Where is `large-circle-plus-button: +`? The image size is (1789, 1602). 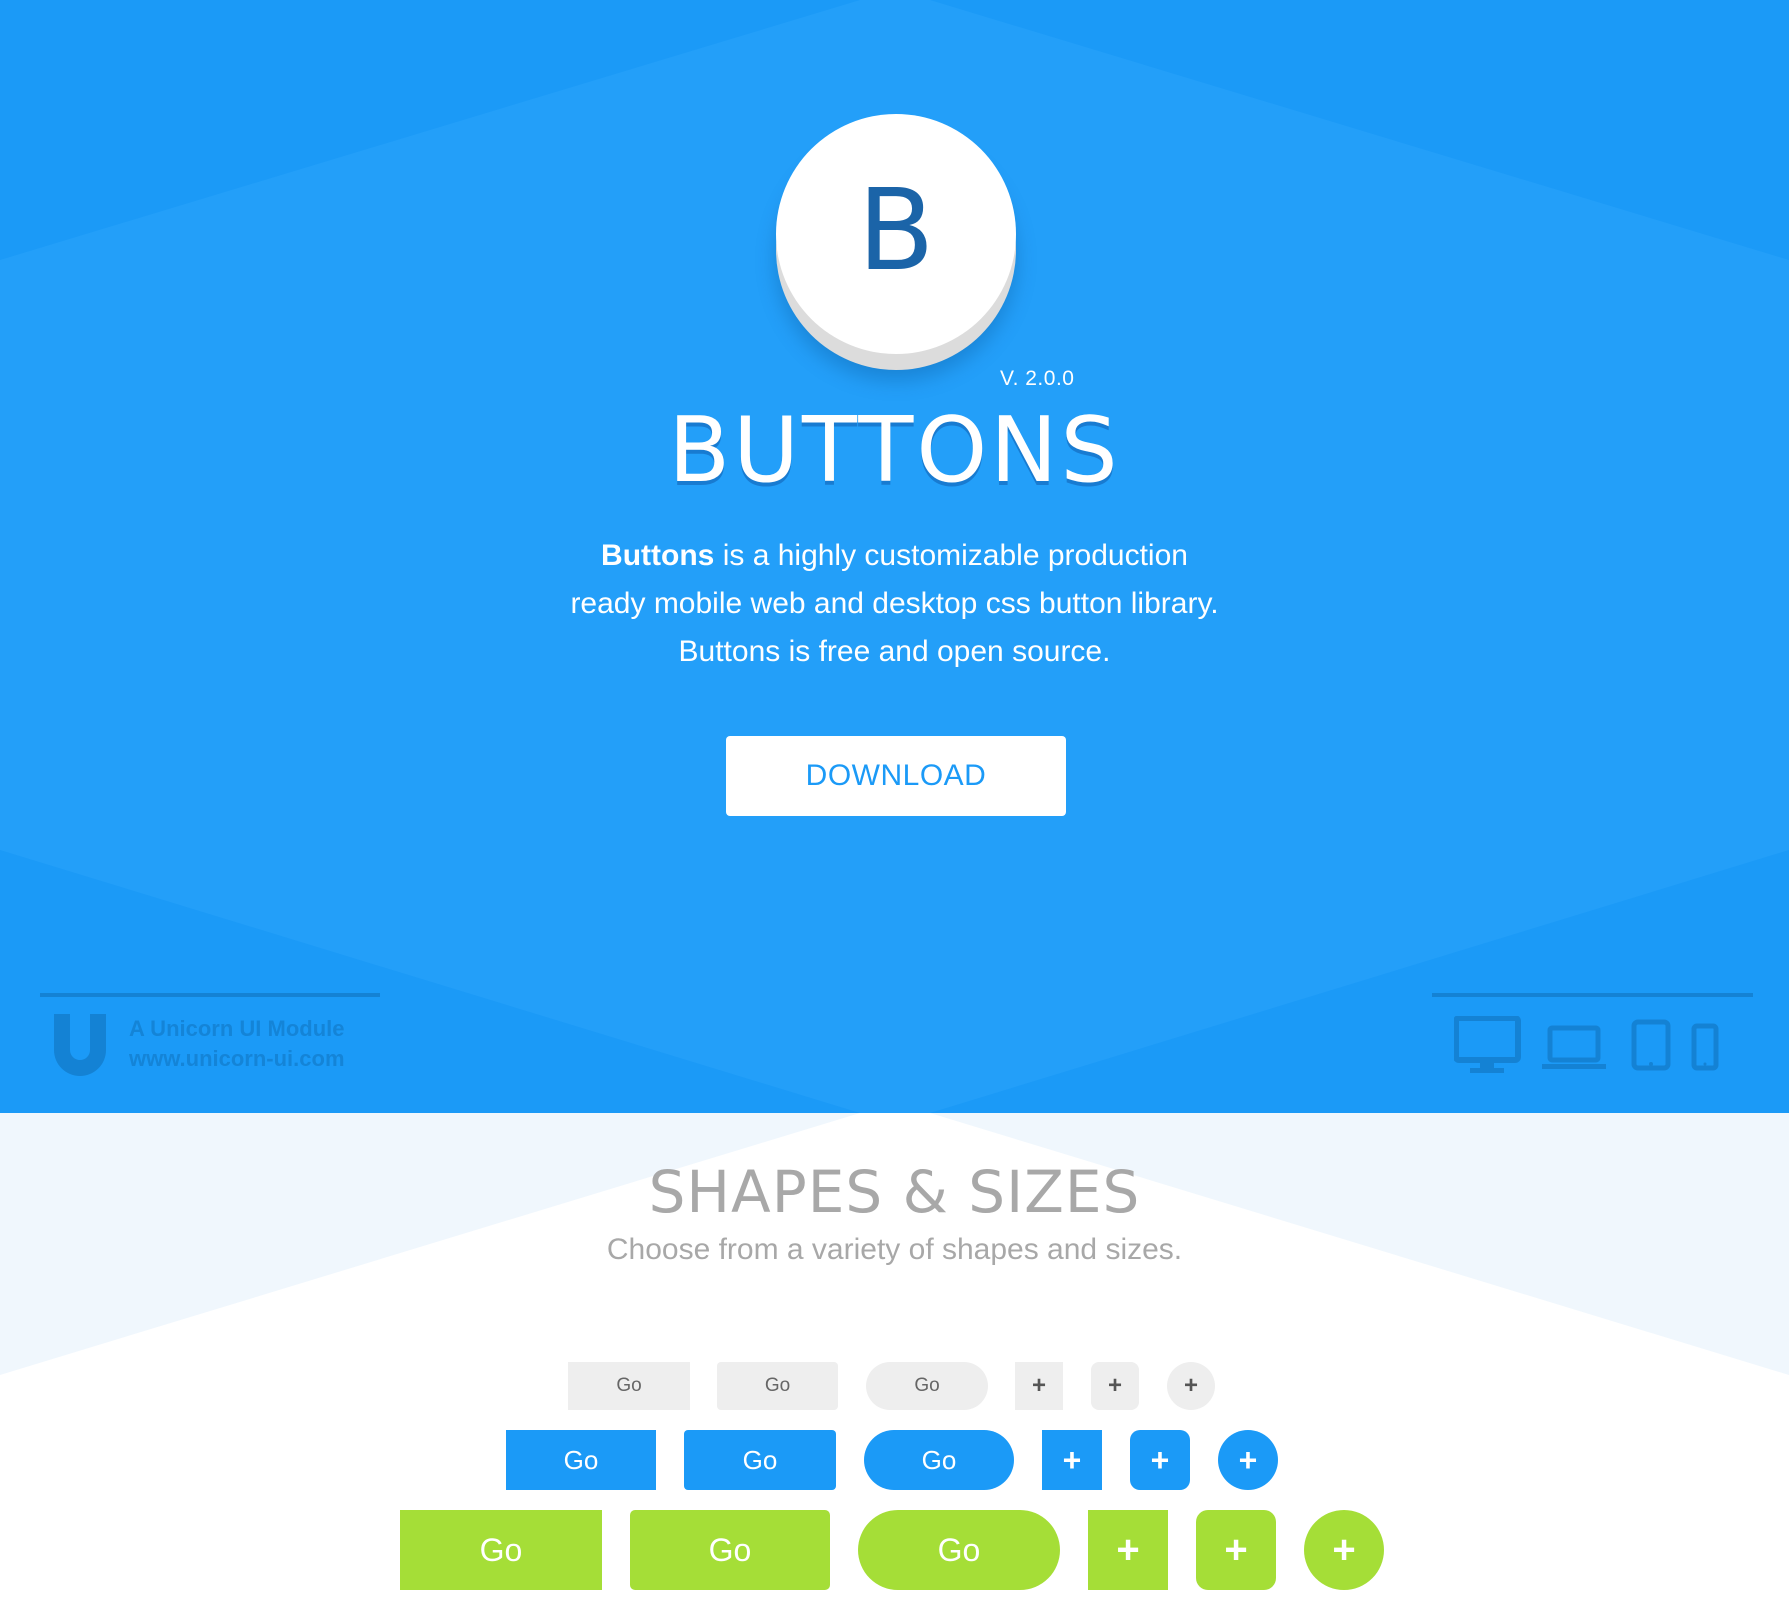 large-circle-plus-button: + is located at coordinates (1344, 1550).